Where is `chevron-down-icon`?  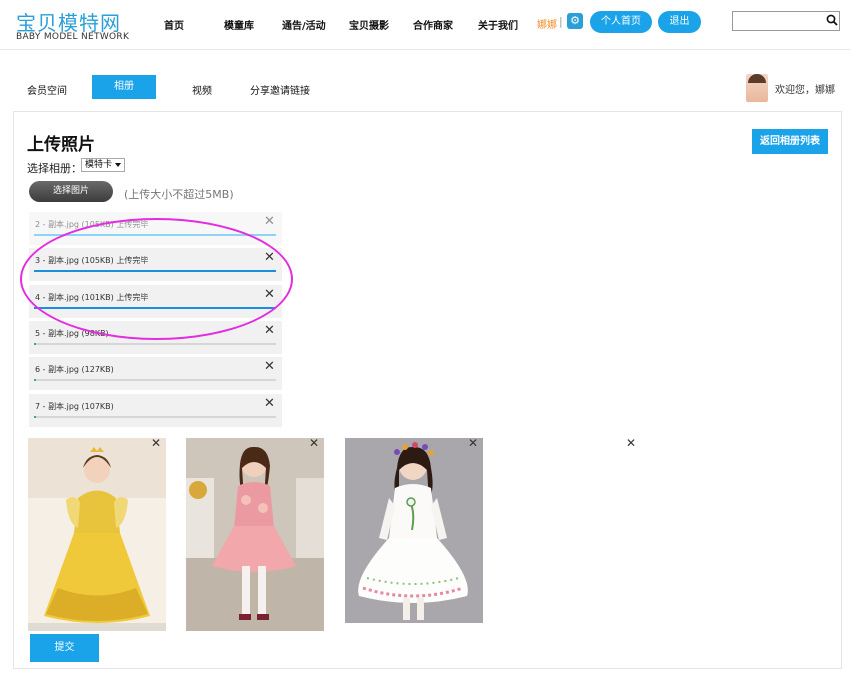
chevron-down-icon is located at coordinates (118, 165).